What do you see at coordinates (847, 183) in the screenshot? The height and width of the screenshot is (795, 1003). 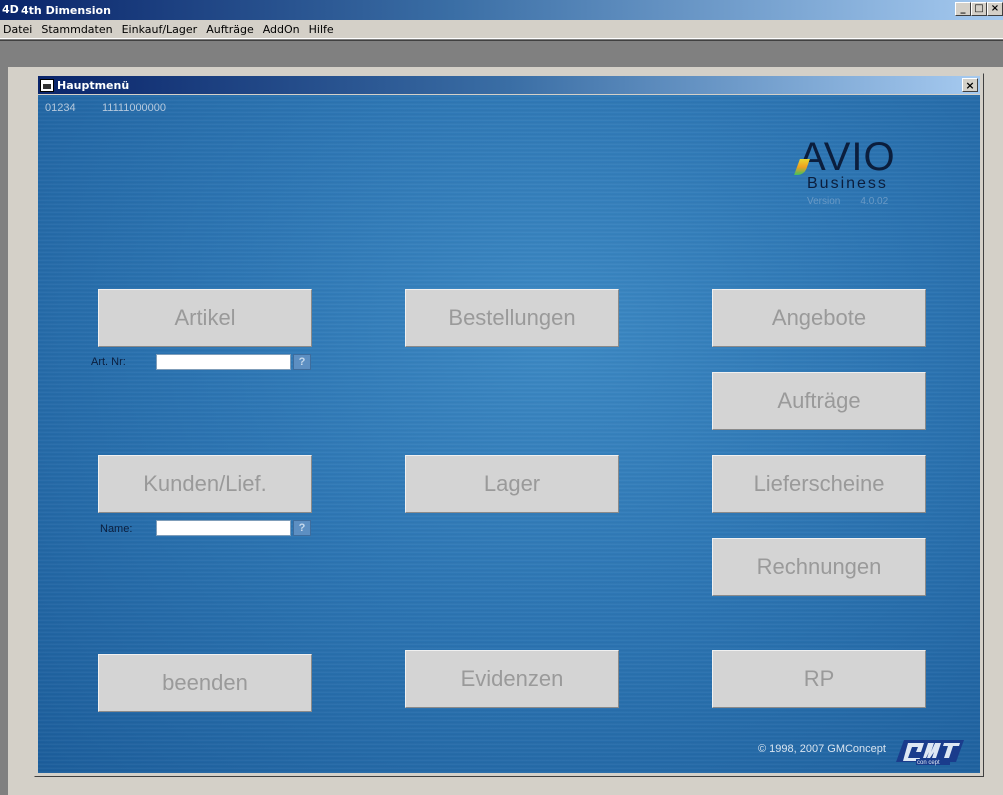 I see `logo-sub: Business` at bounding box center [847, 183].